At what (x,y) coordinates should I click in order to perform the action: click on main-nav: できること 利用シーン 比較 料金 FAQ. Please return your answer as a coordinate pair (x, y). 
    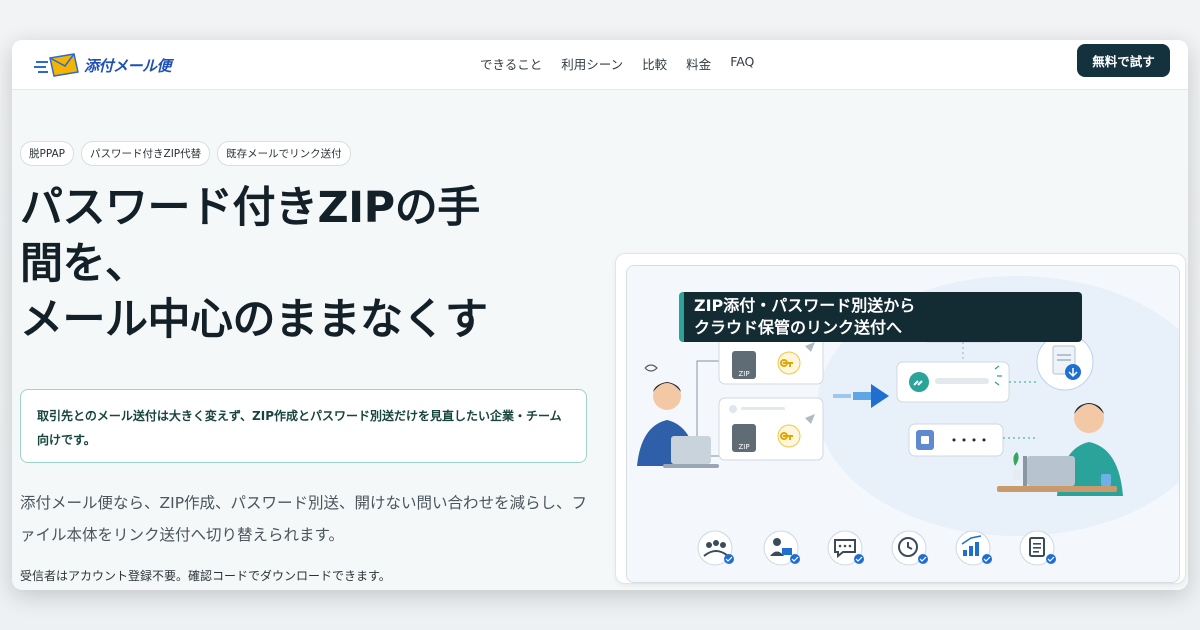
    Looking at the image, I should click on (617, 63).